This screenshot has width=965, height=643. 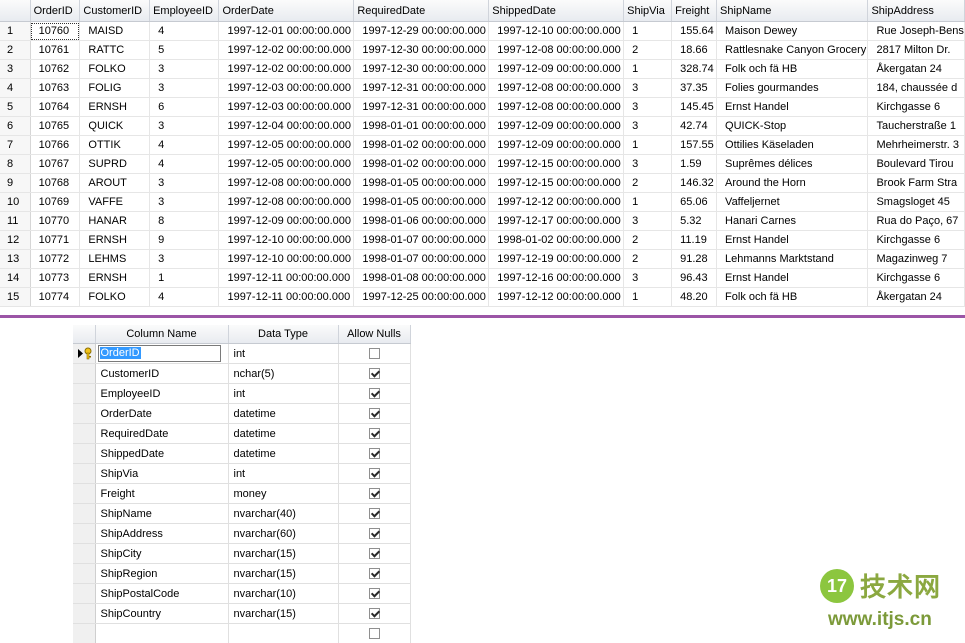 What do you see at coordinates (792, 88) in the screenshot?
I see `grid-cell: Folies gourmandes` at bounding box center [792, 88].